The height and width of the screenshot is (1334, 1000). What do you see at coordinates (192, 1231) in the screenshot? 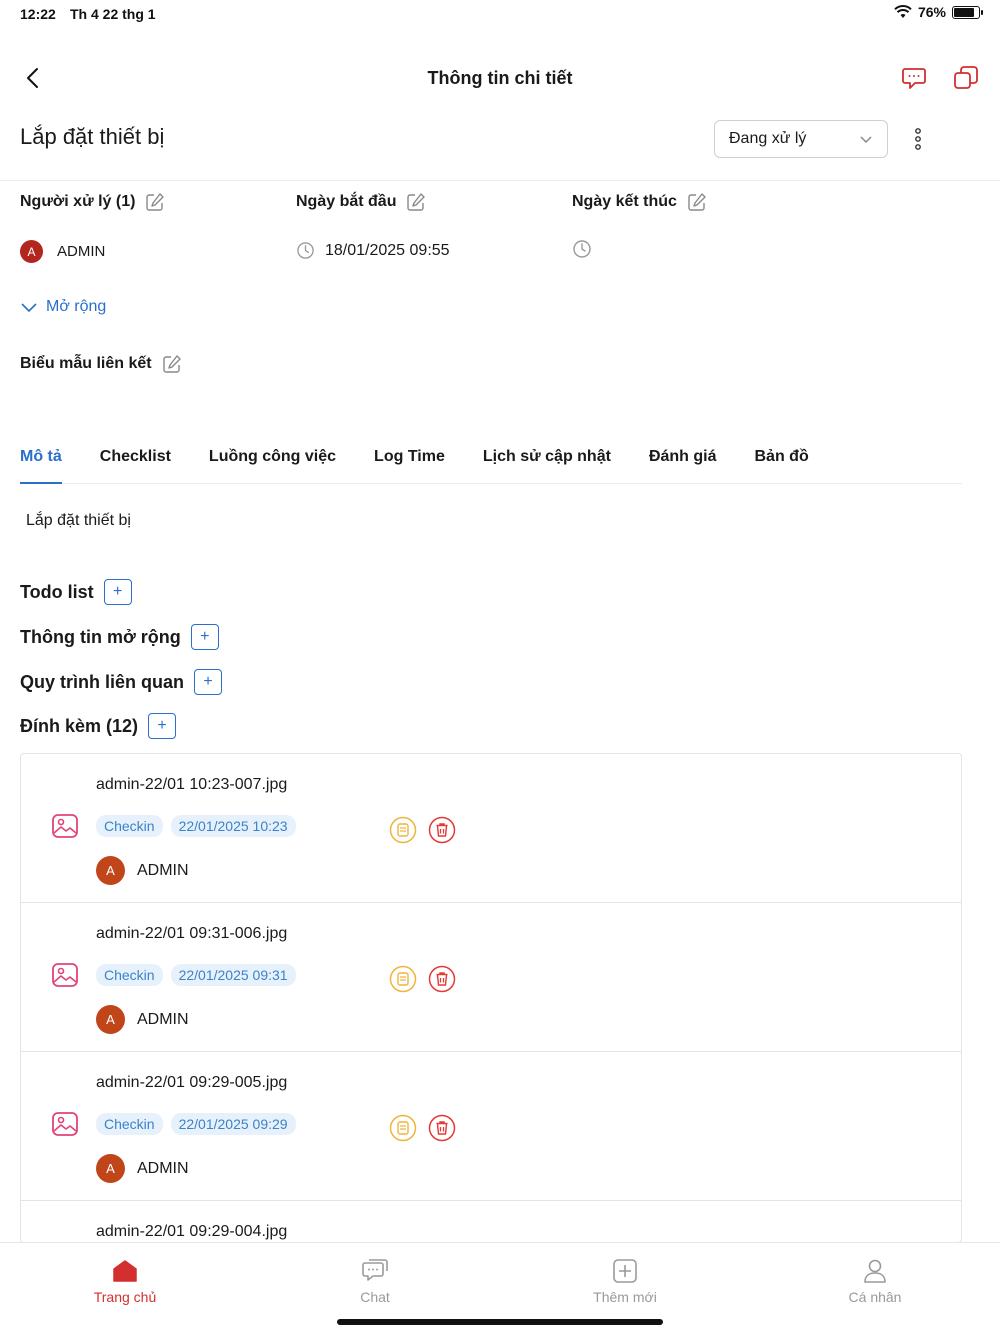
I see `attachment-filename: admin-22/01 09:29-004.jpg` at bounding box center [192, 1231].